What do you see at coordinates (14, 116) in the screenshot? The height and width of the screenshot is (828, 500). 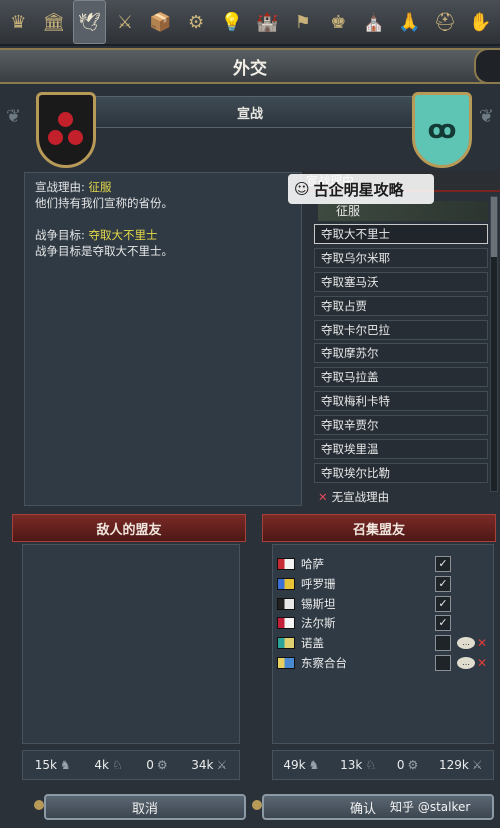 I see `ornament-left-icon: ❦` at bounding box center [14, 116].